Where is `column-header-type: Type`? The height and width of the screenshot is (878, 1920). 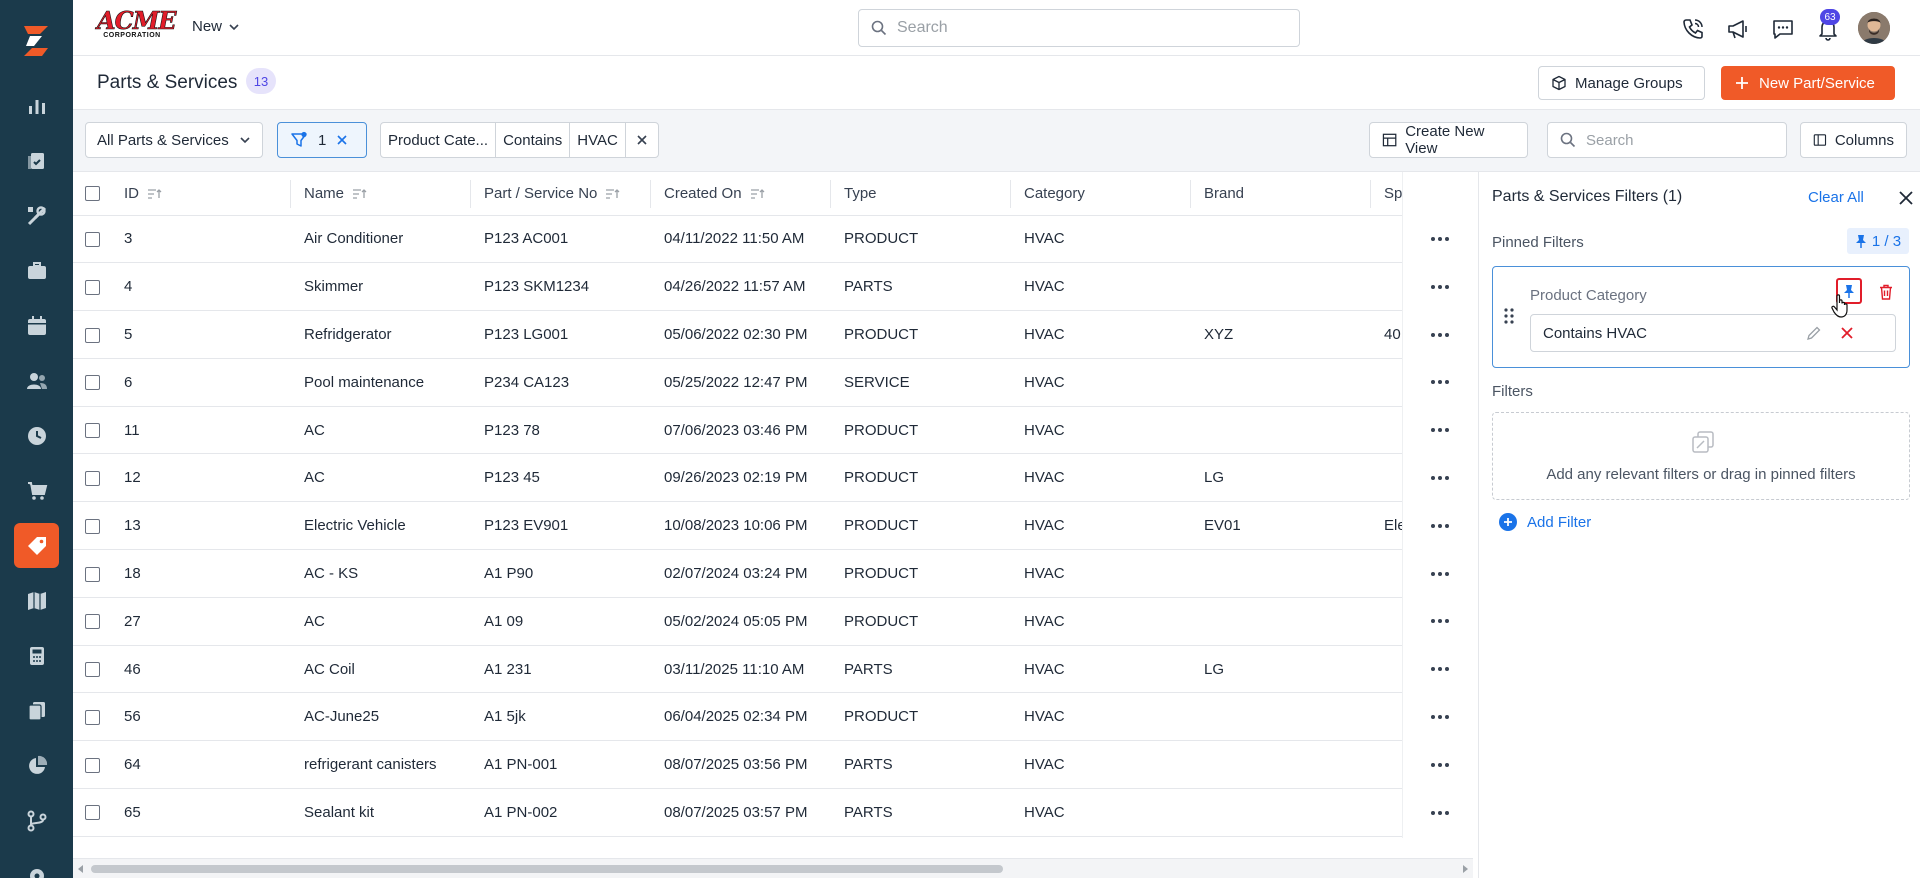
column-header-type: Type is located at coordinates (921, 194).